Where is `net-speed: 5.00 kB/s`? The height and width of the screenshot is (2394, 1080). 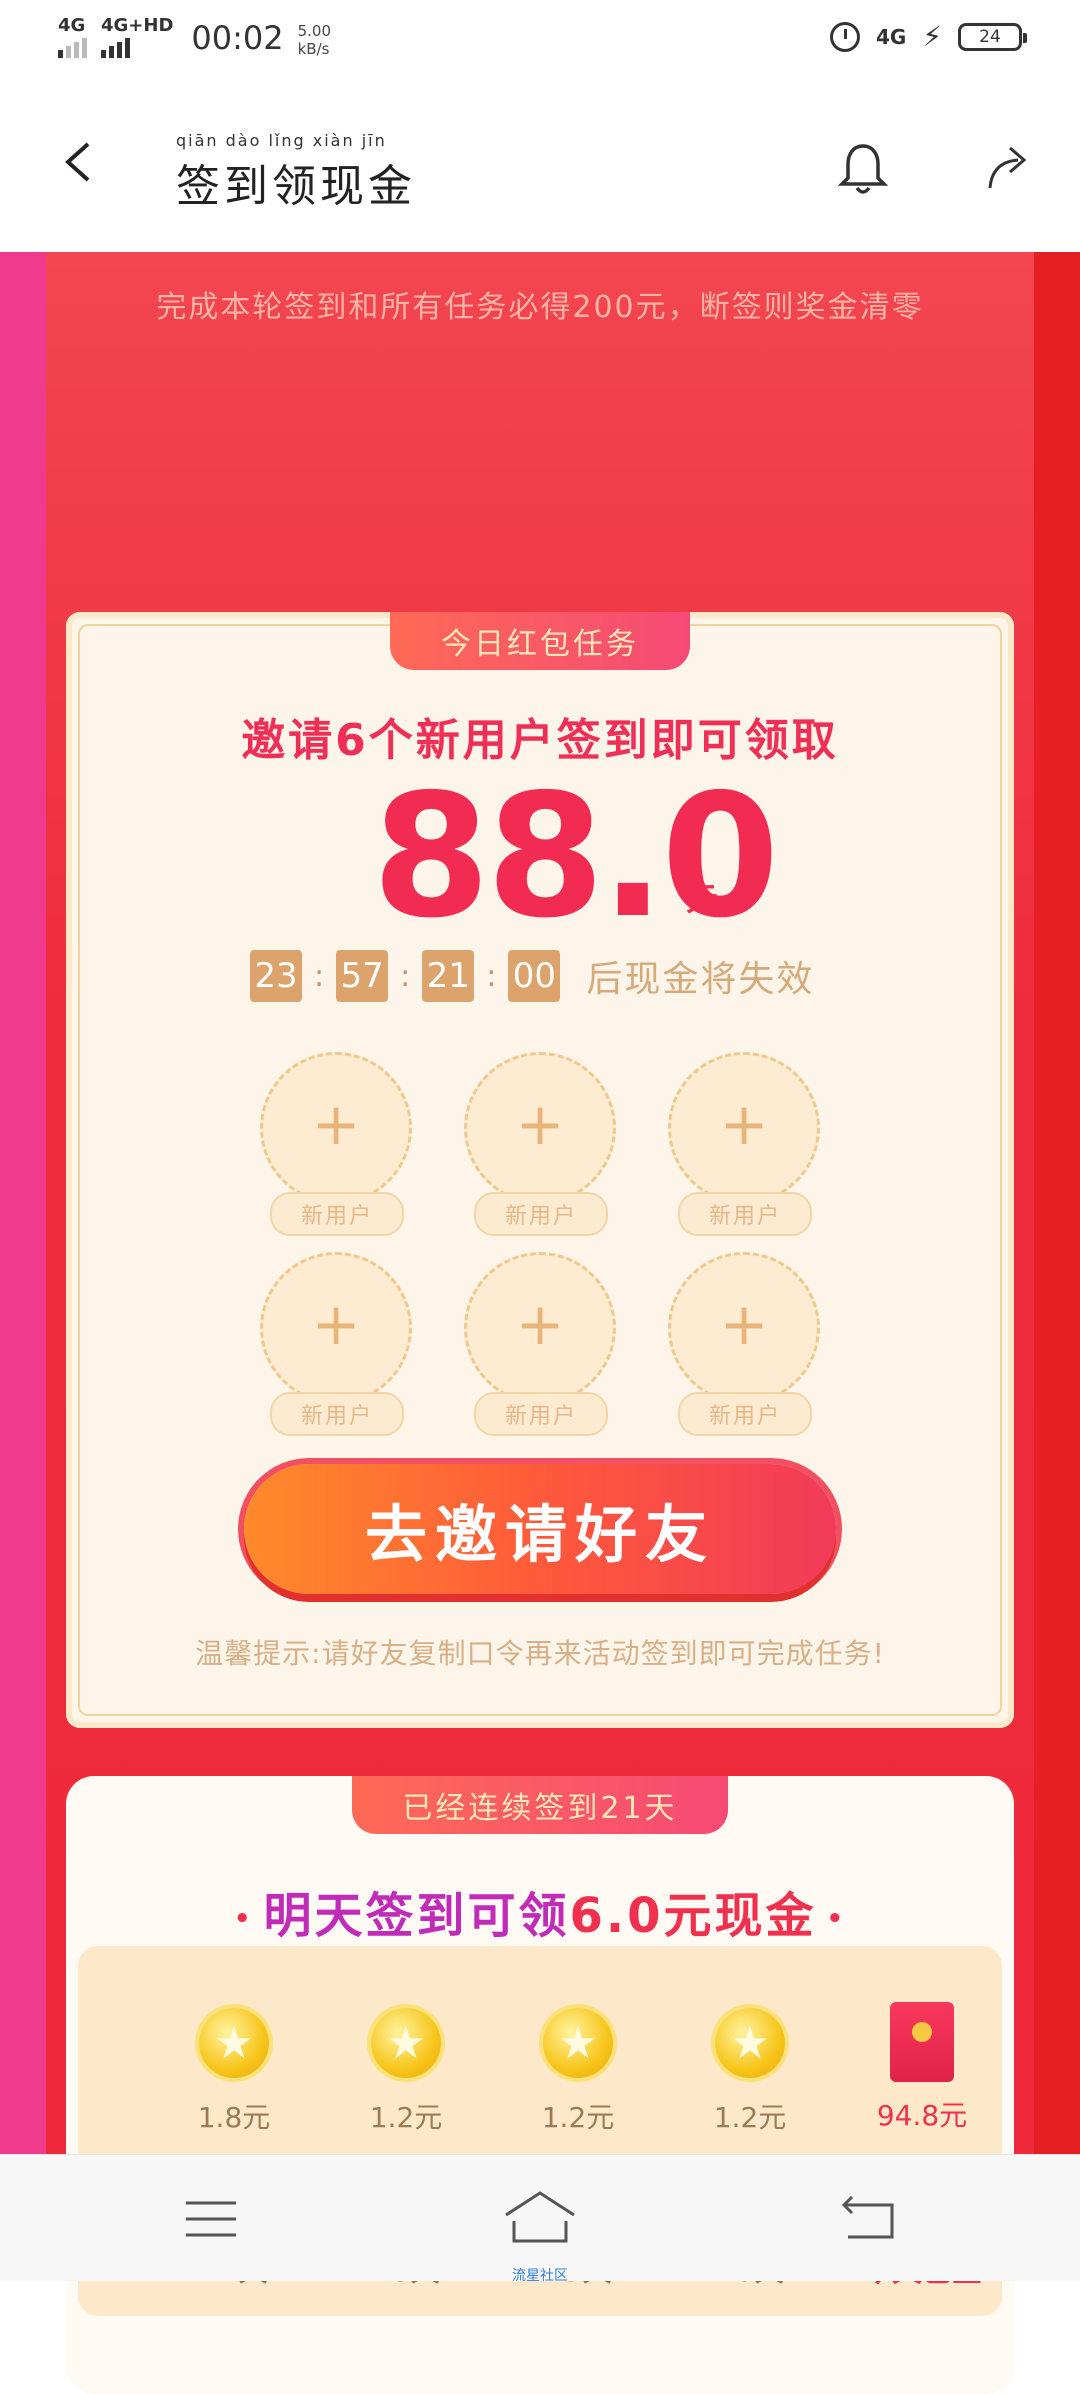
net-speed: 5.00 kB/s is located at coordinates (314, 40).